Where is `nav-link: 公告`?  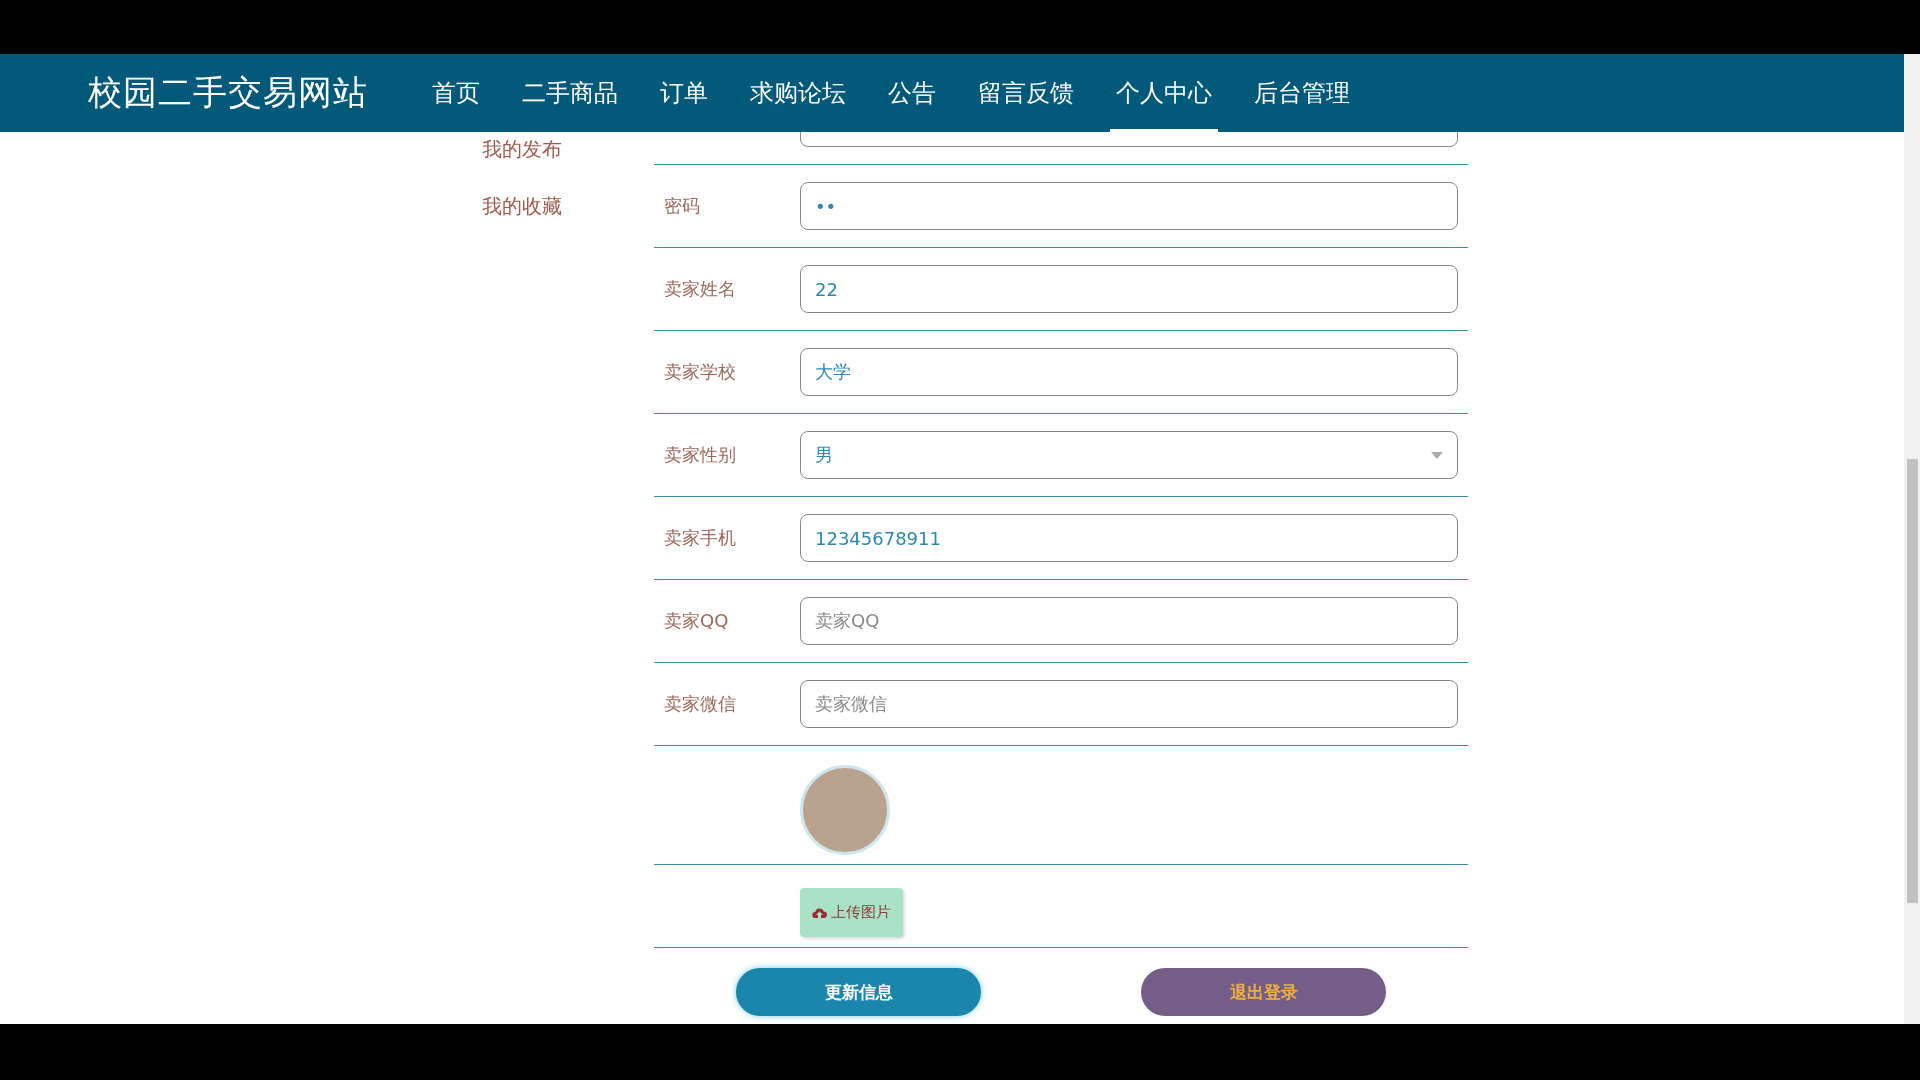
nav-link: 公告 is located at coordinates (912, 93).